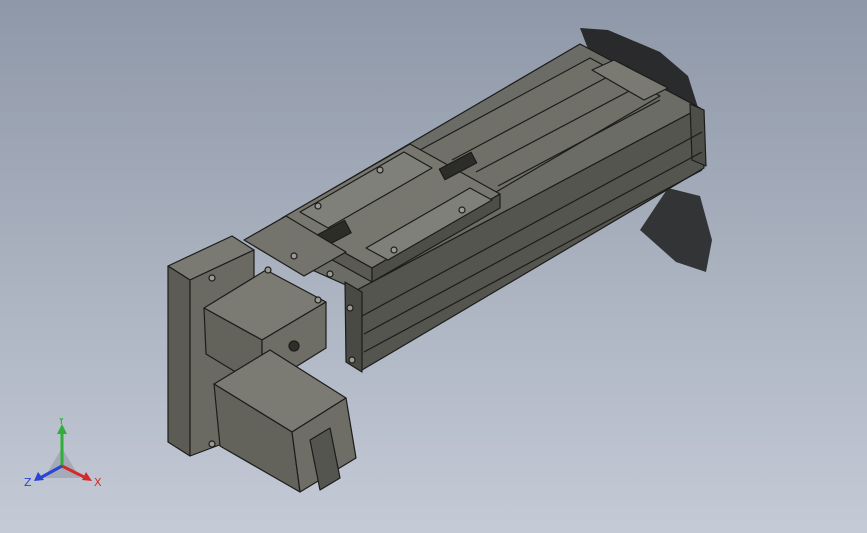 The width and height of the screenshot is (867, 533). What do you see at coordinates (98, 482) in the screenshot?
I see `x-axis-label: X` at bounding box center [98, 482].